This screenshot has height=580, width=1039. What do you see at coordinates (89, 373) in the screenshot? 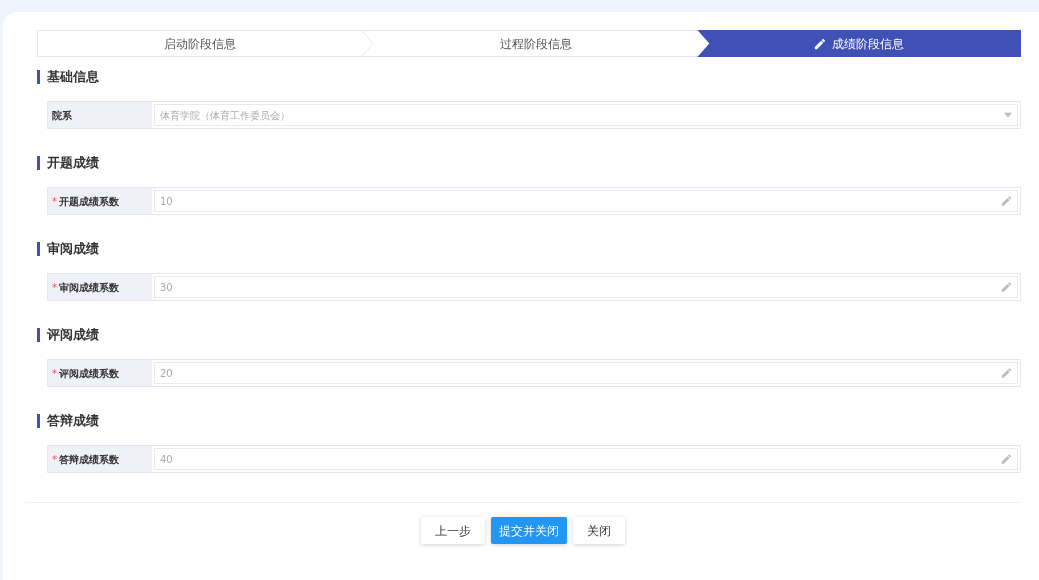
I see `field-label-text: 评阅成绩系数` at bounding box center [89, 373].